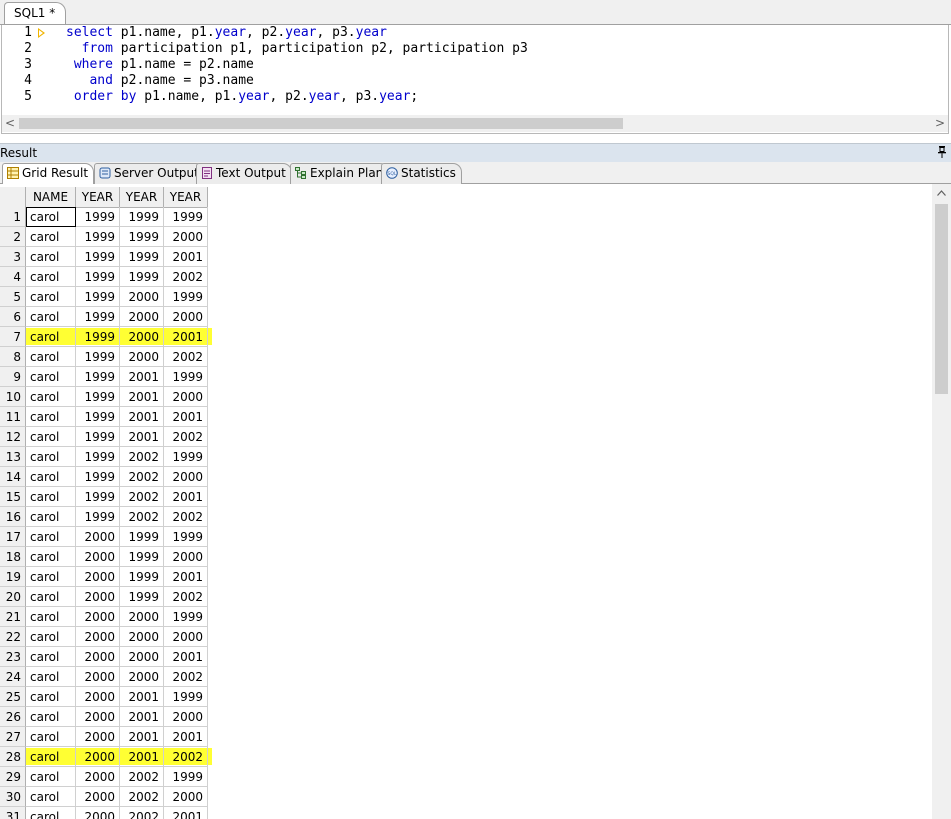 Image resolution: width=951 pixels, height=819 pixels. I want to click on row-number: 11, so click(13, 417).